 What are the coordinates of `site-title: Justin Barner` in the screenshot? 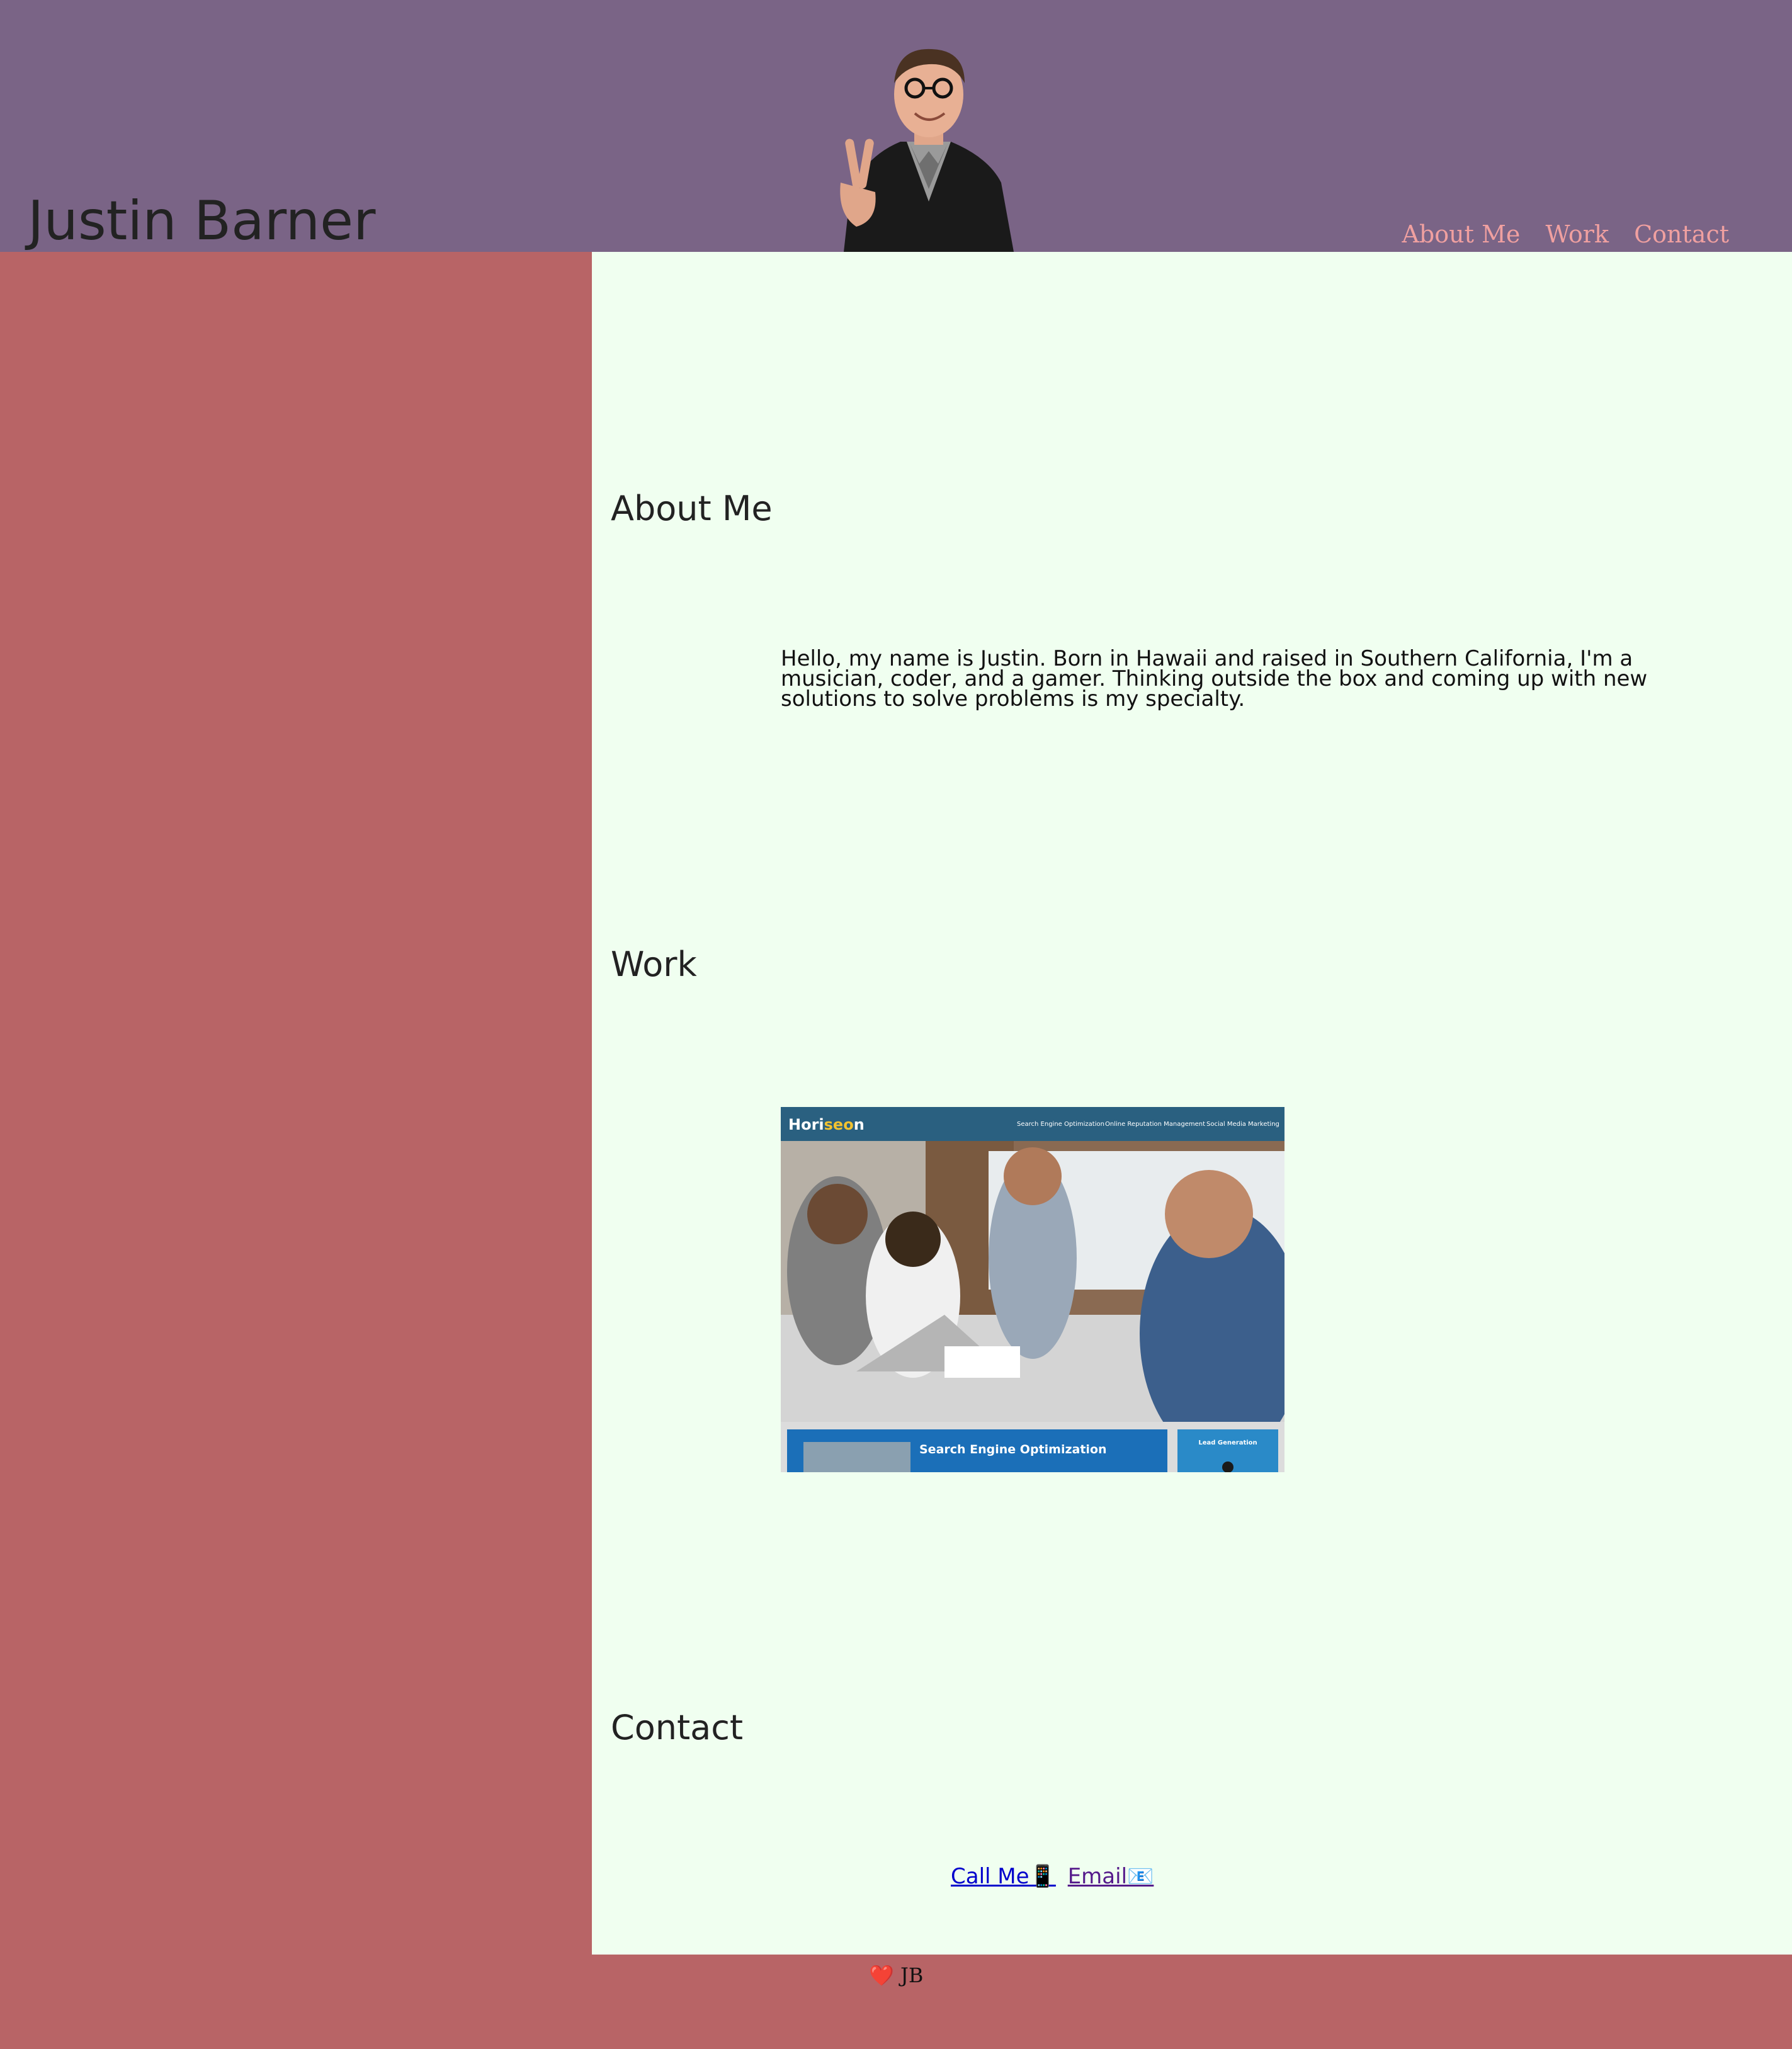 It's located at (202, 221).